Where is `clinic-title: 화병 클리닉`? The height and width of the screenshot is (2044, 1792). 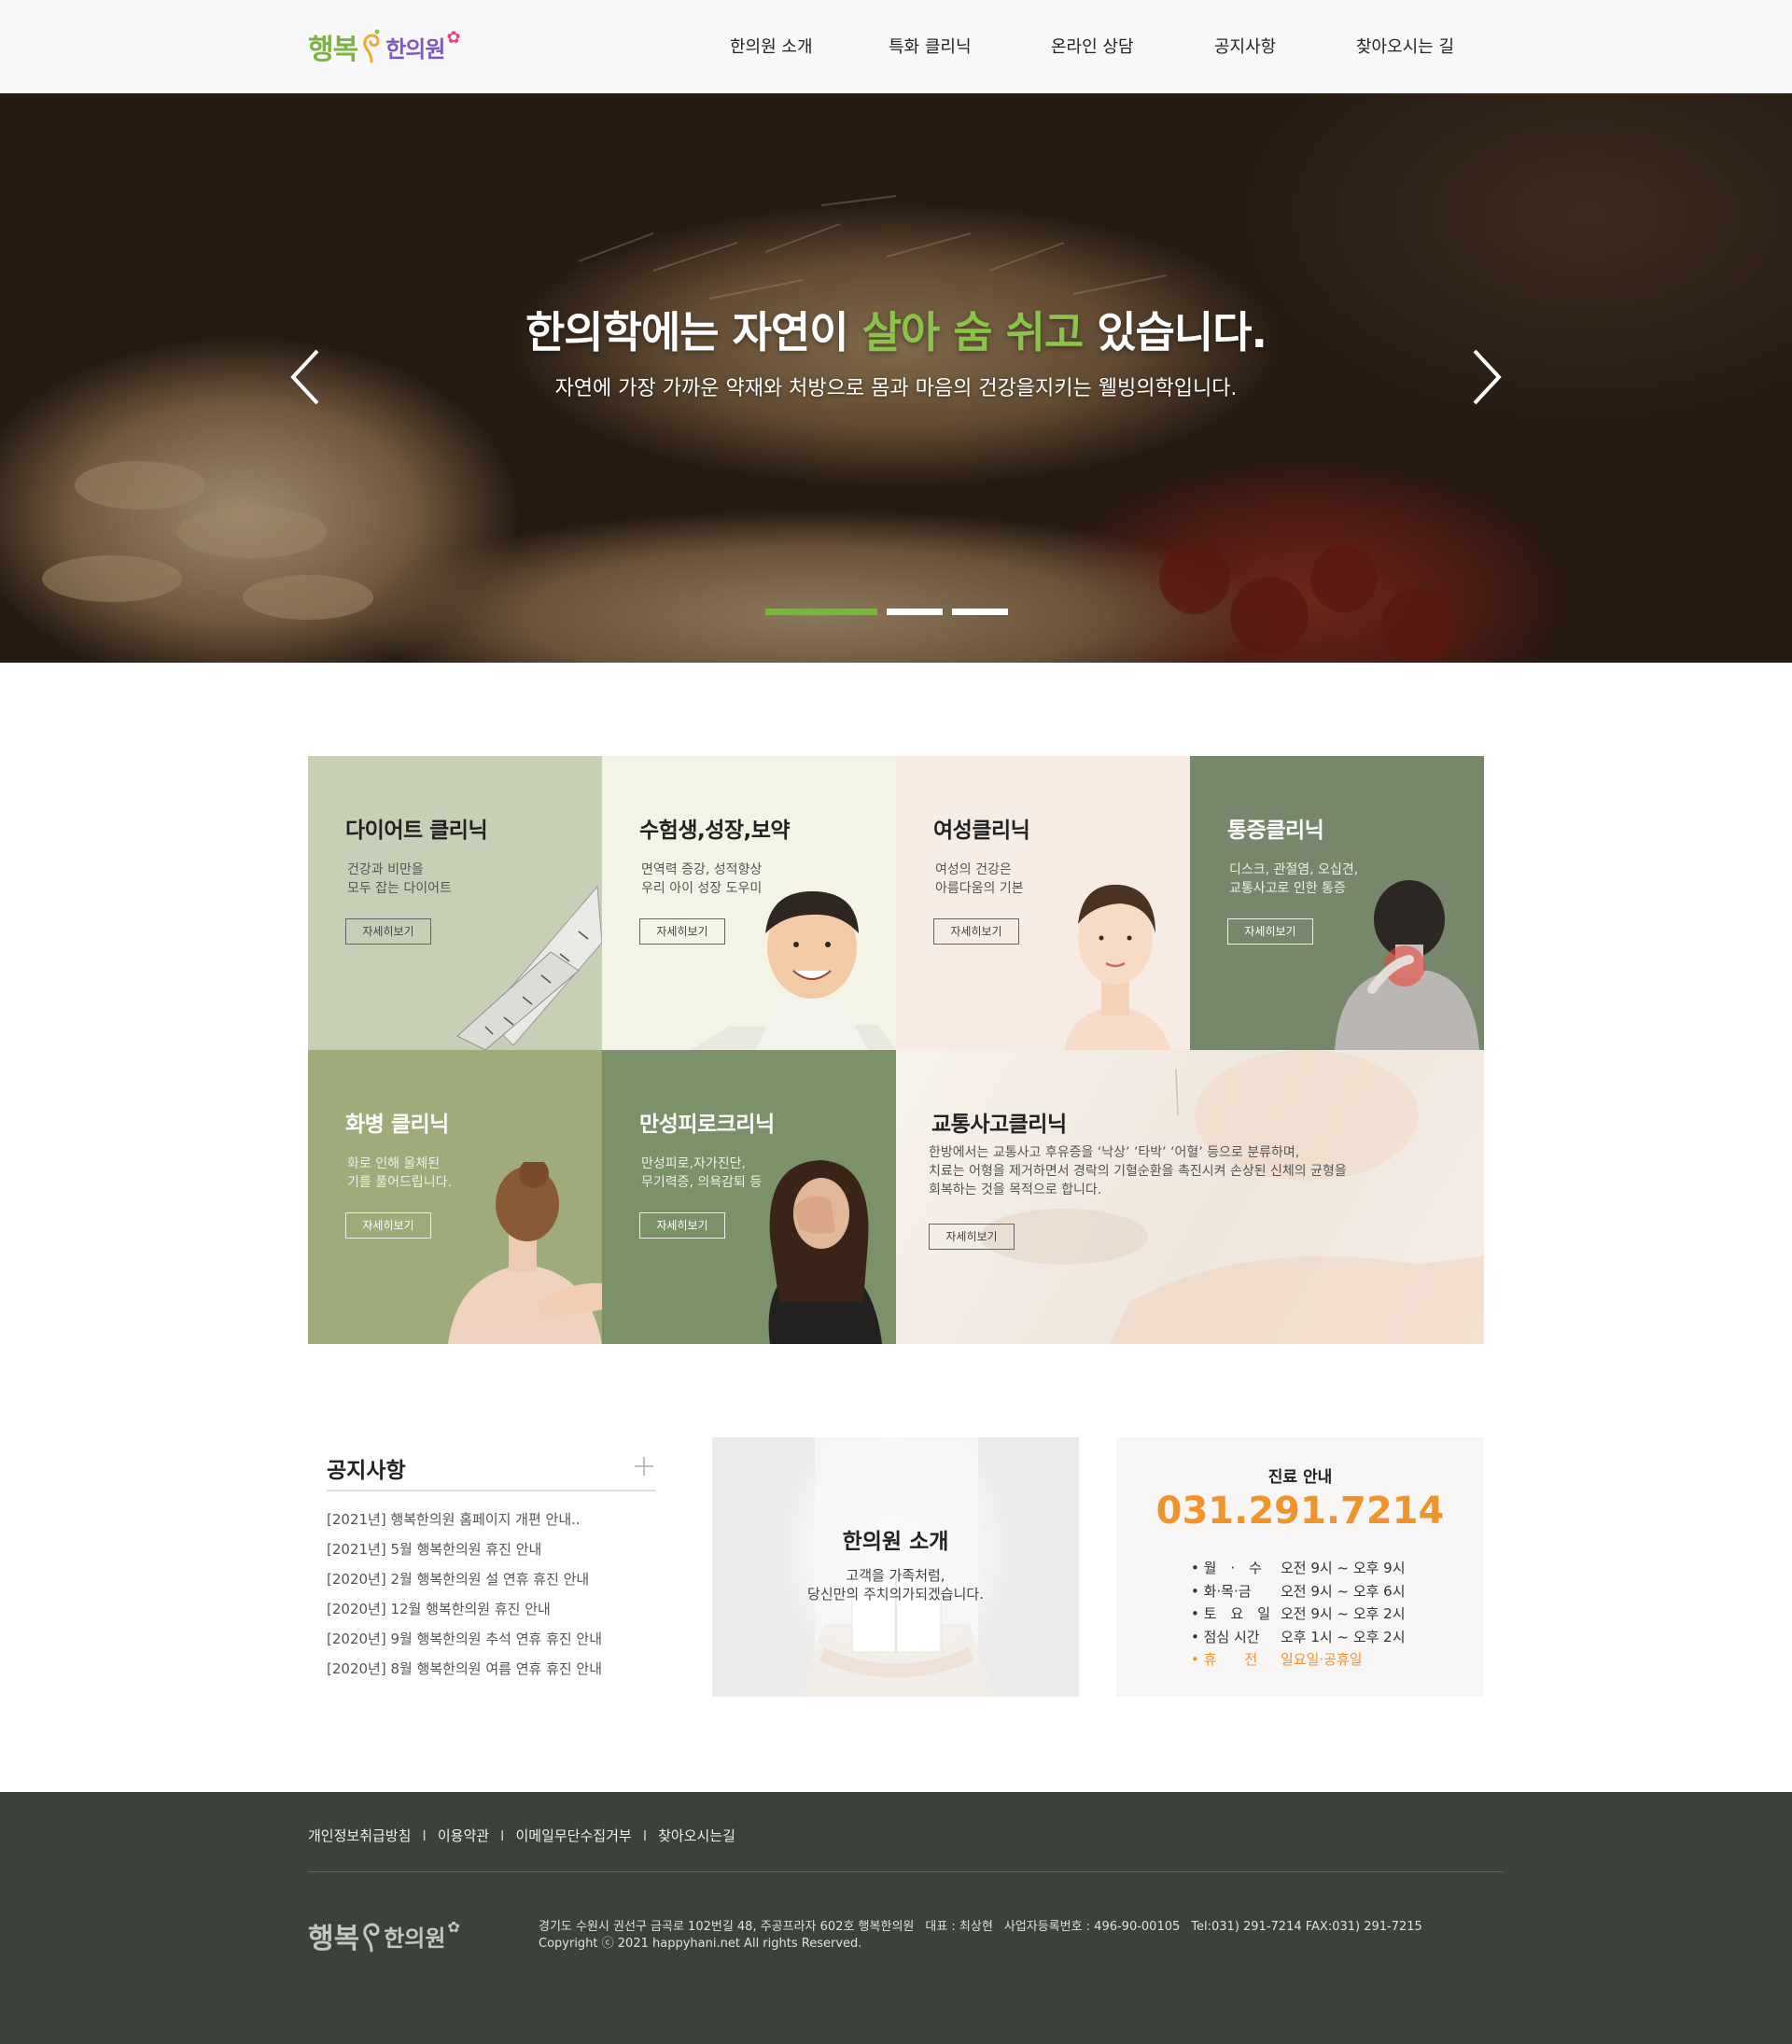
clinic-title: 화병 클리닉 is located at coordinates (397, 1125).